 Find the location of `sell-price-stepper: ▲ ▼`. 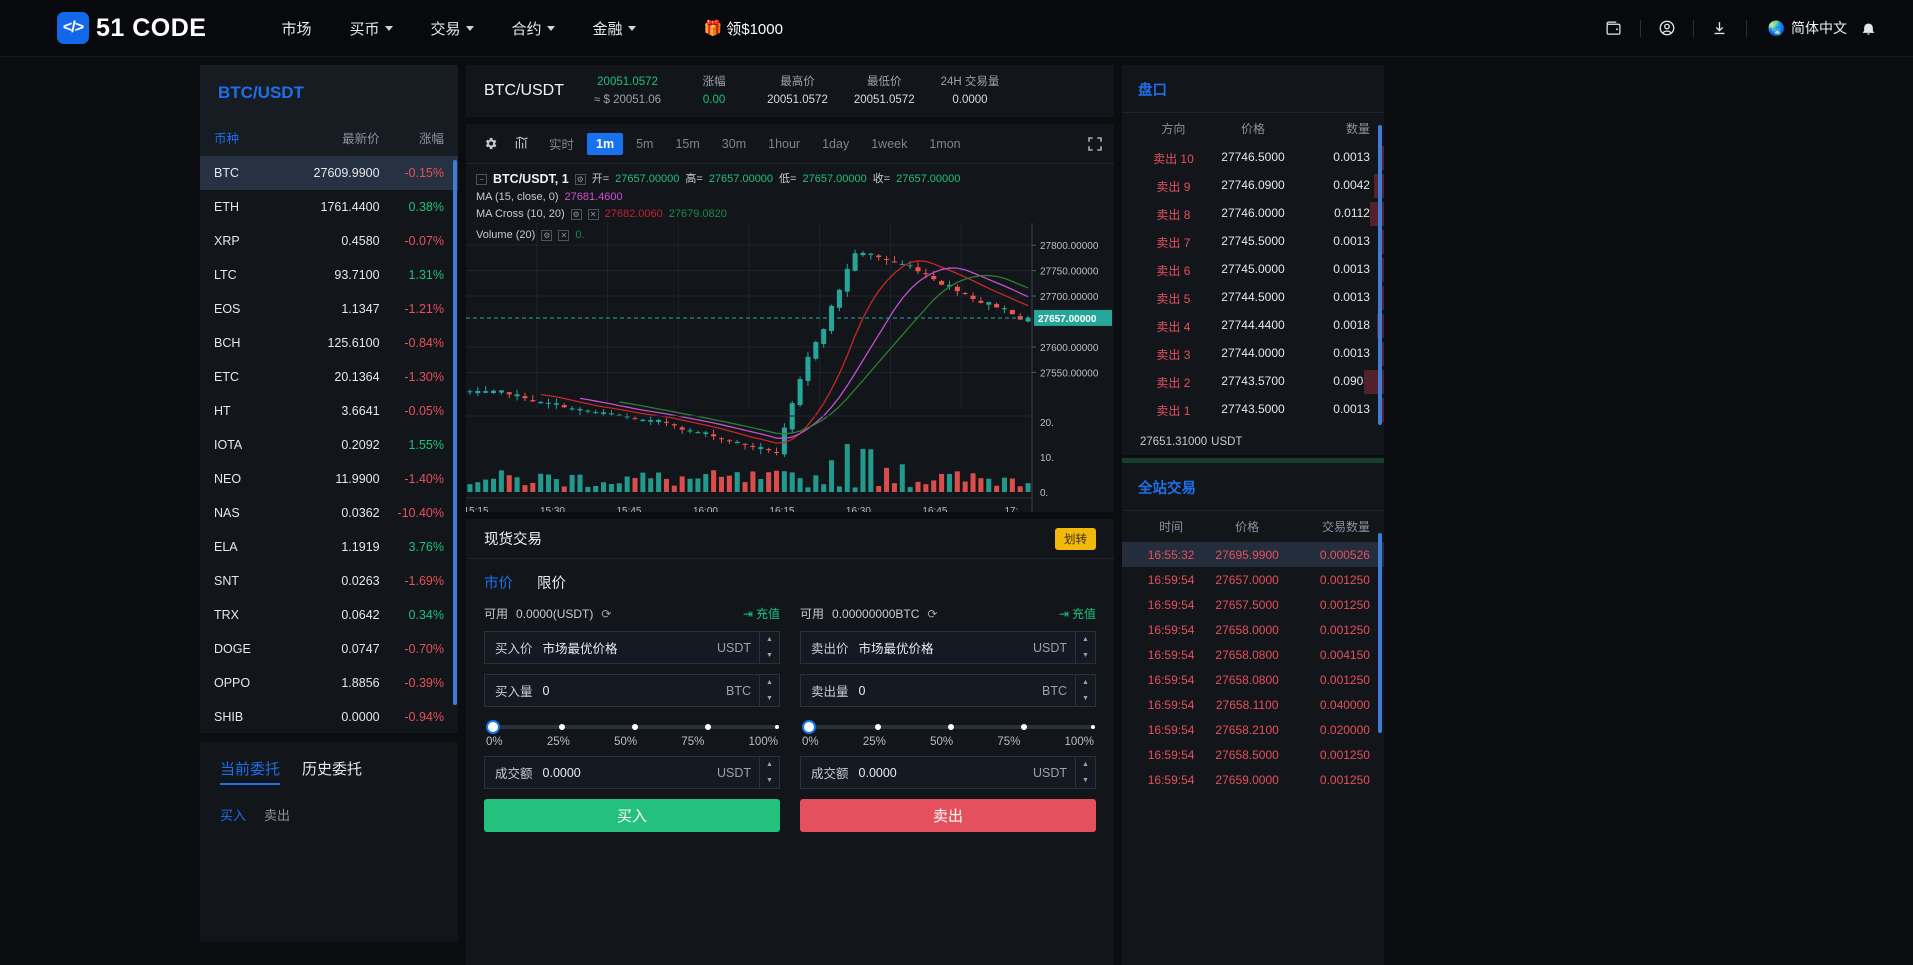

sell-price-stepper: ▲ ▼ is located at coordinates (1085, 647).